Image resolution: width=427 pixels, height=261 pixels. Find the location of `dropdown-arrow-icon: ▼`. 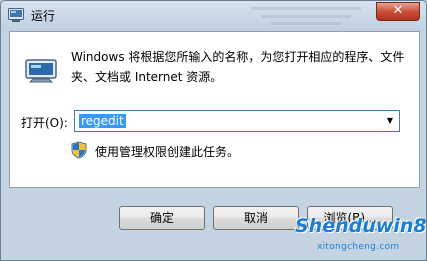

dropdown-arrow-icon: ▼ is located at coordinates (390, 121).